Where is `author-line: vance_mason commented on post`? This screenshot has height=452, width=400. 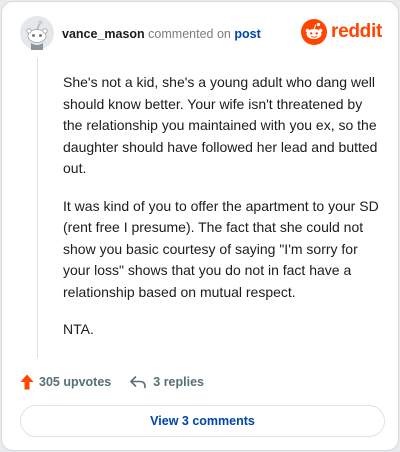
author-line: vance_mason commented on post is located at coordinates (161, 34).